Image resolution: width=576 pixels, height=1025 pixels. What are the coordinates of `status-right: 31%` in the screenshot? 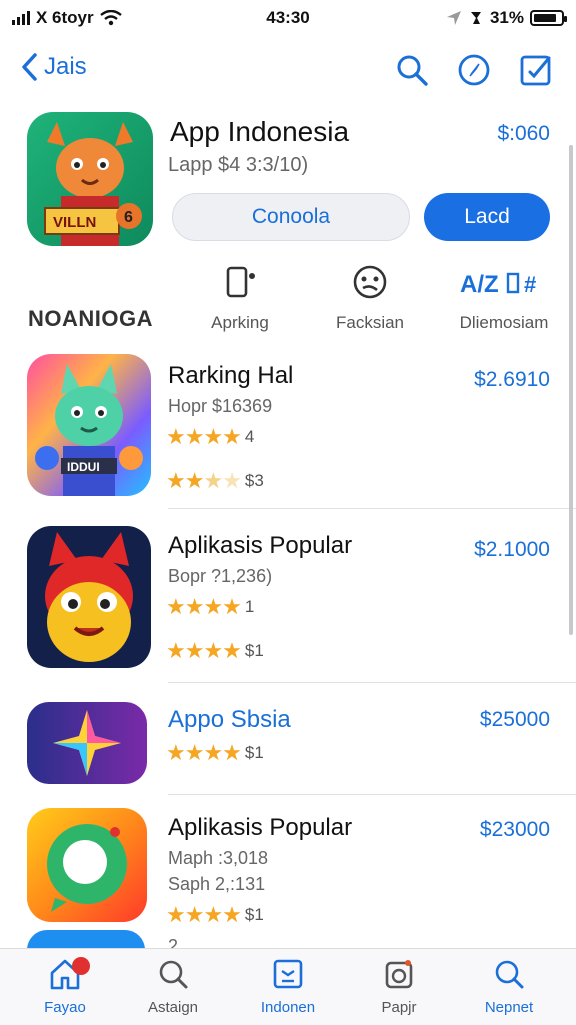 It's located at (506, 18).